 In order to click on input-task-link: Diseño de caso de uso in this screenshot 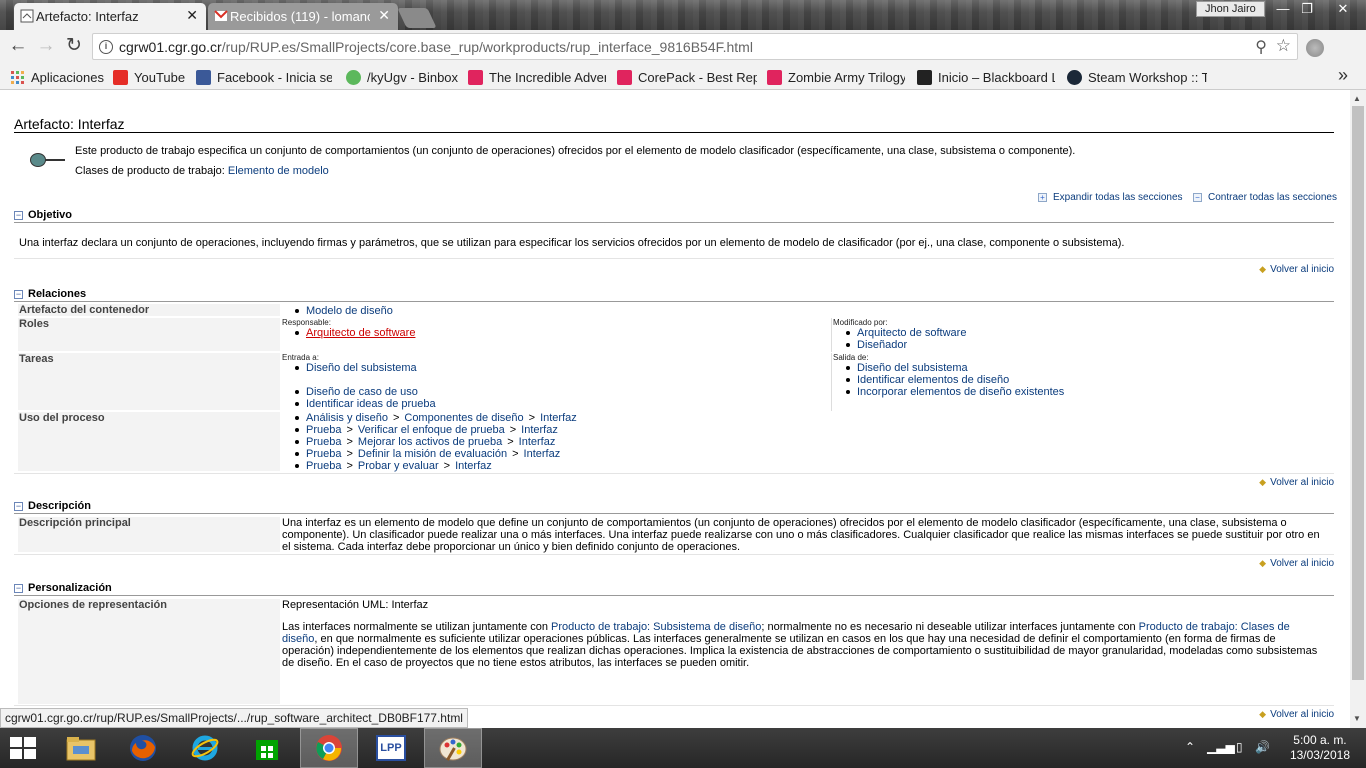, I will do `click(362, 392)`.